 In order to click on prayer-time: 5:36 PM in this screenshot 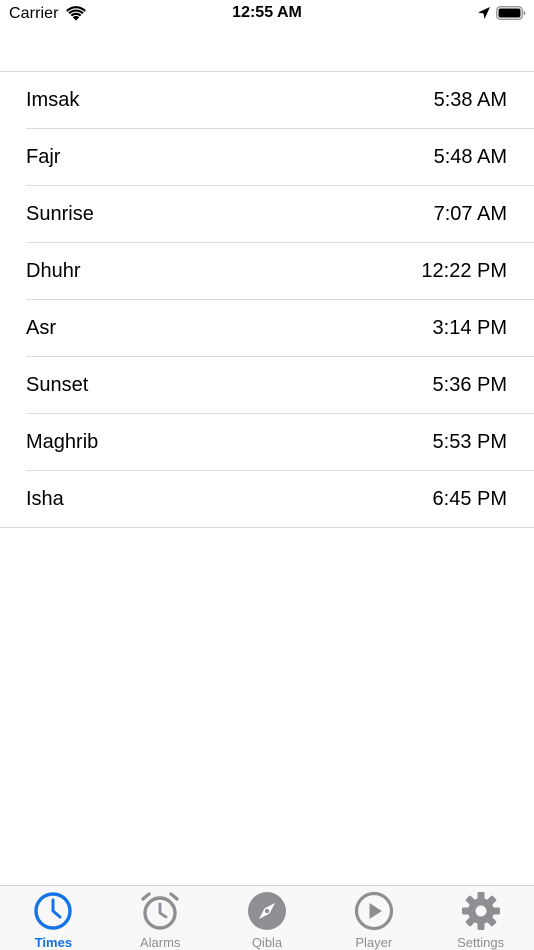, I will do `click(469, 385)`.